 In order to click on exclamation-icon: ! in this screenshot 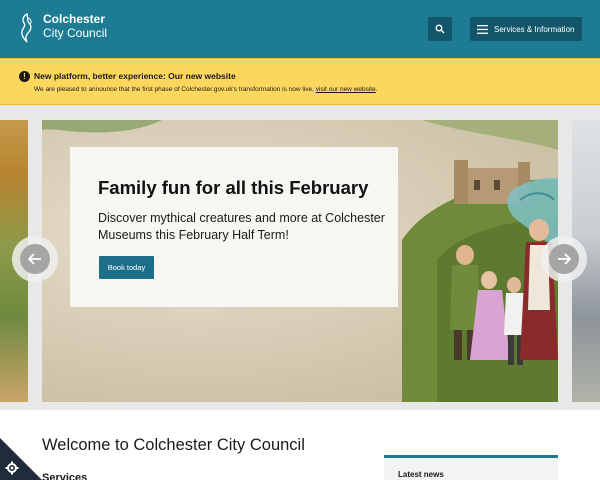, I will do `click(24, 76)`.